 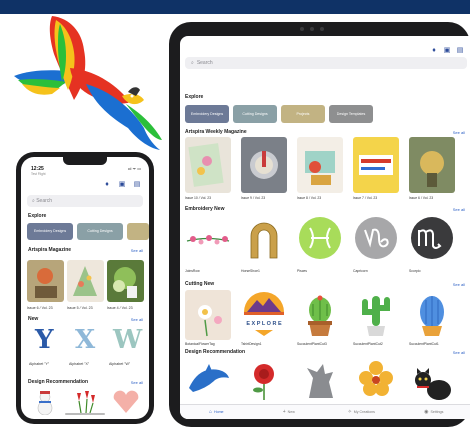 I want to click on embroidery-caption-5: Scorpio, so click(x=415, y=271).